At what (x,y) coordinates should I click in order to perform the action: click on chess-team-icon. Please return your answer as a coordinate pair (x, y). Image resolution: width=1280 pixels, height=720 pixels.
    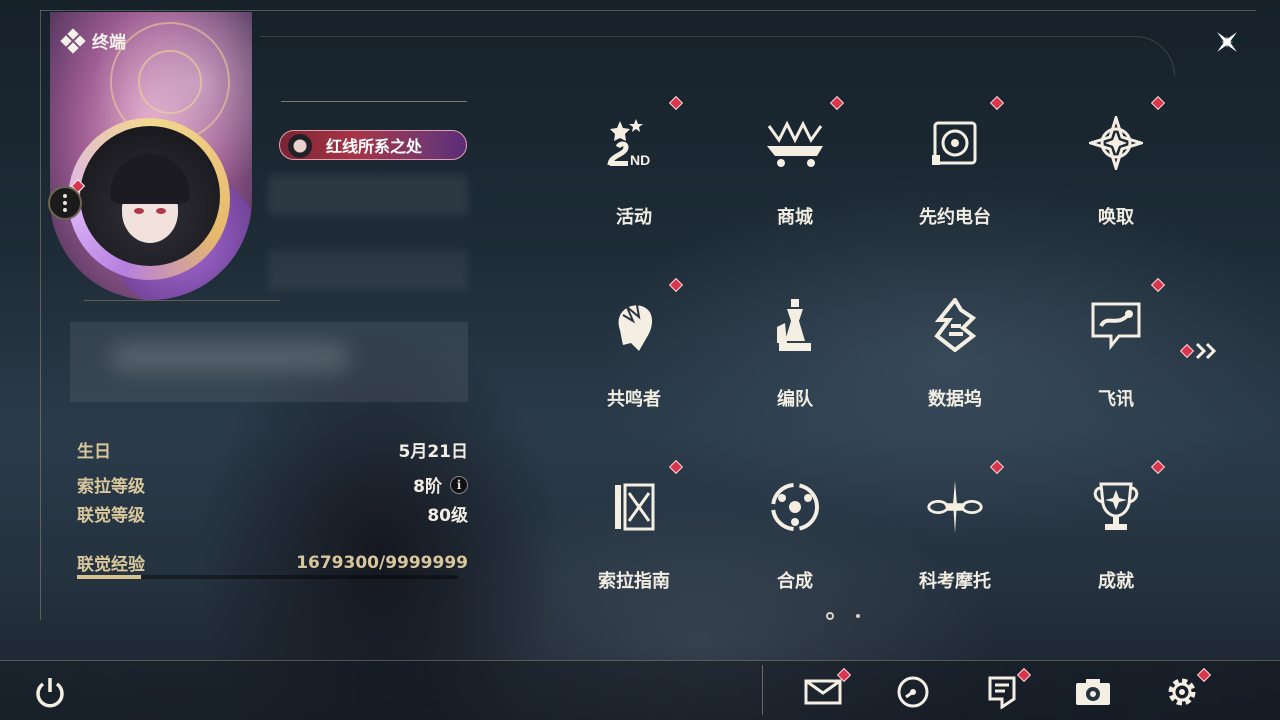
    Looking at the image, I should click on (795, 325).